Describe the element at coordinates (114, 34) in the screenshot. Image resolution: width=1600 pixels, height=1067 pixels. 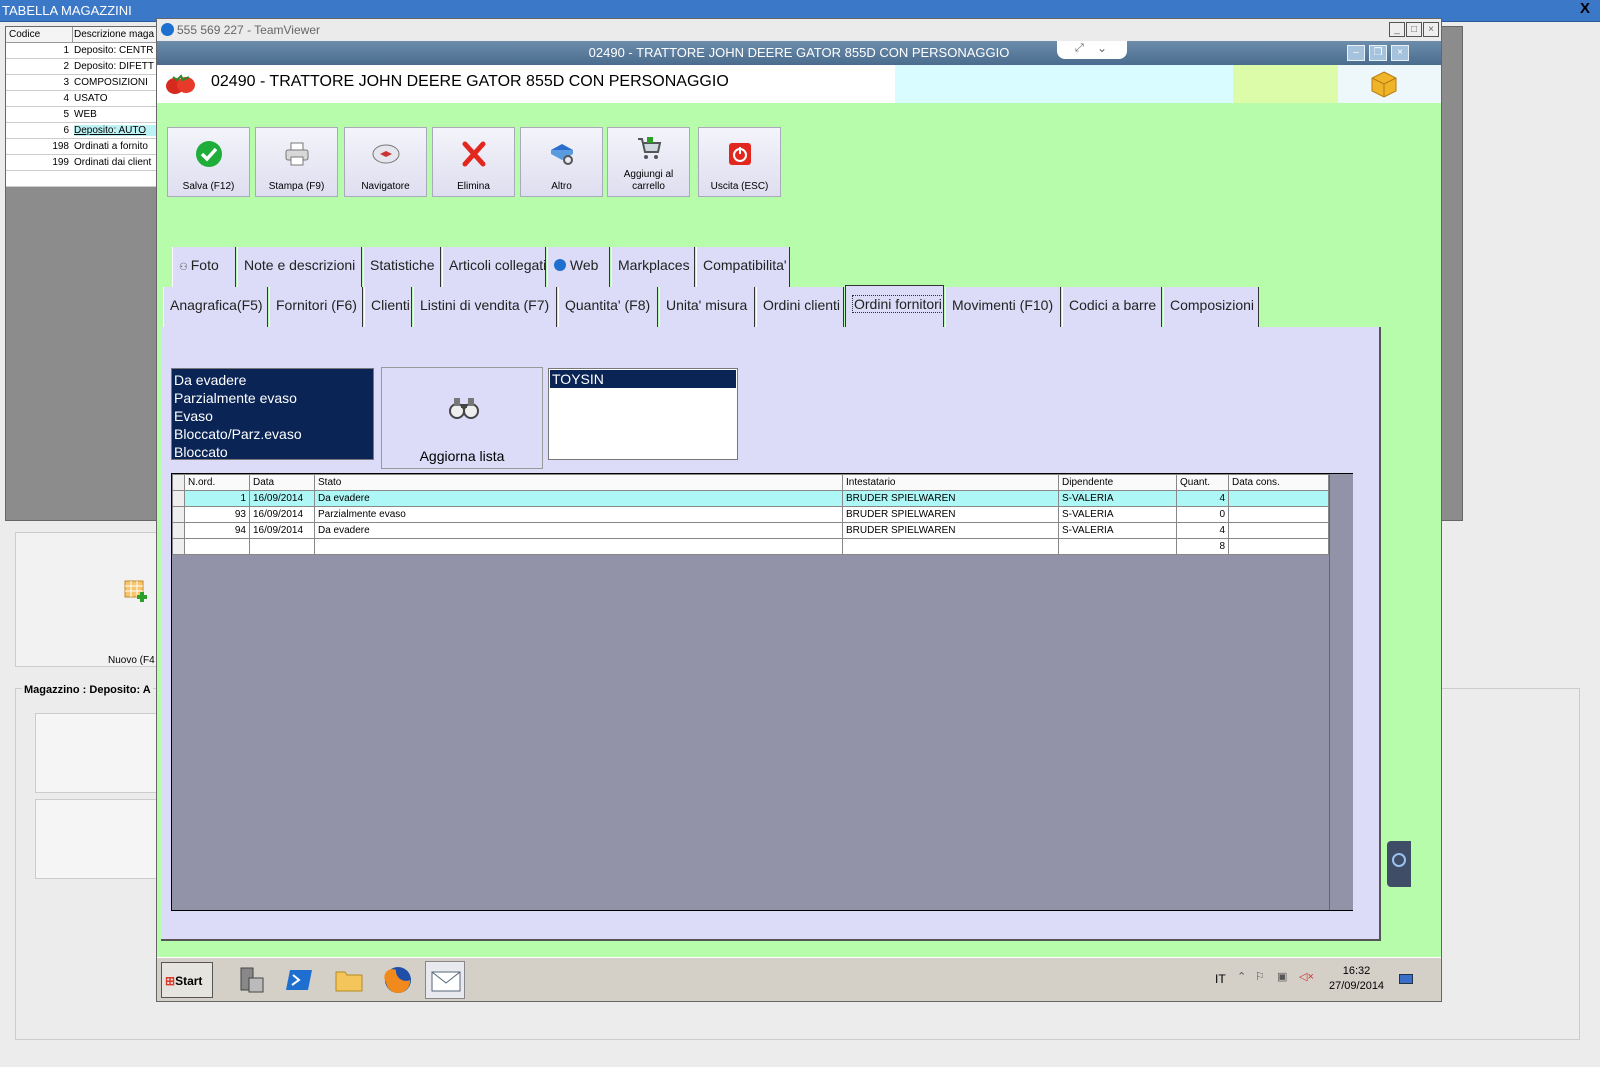
I see `col-descrizione: Descrizione maga` at that location.